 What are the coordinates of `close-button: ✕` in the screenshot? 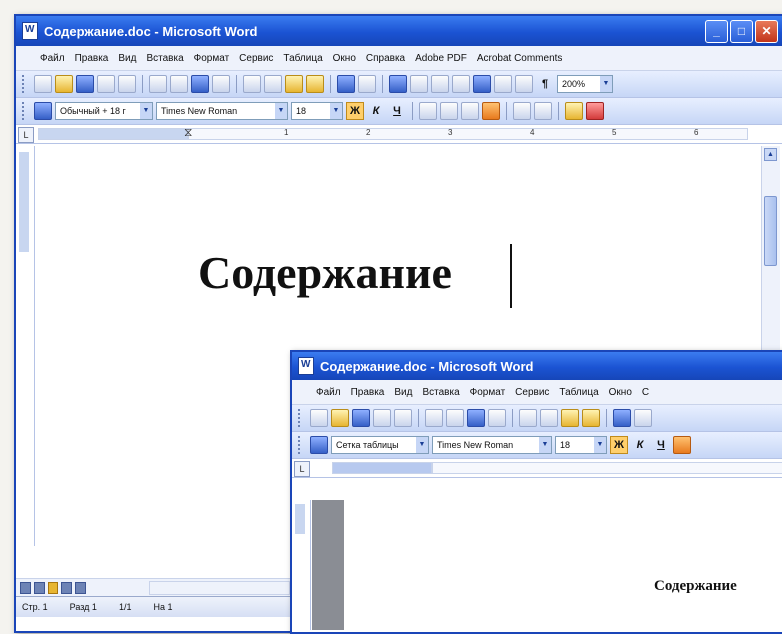 It's located at (766, 31).